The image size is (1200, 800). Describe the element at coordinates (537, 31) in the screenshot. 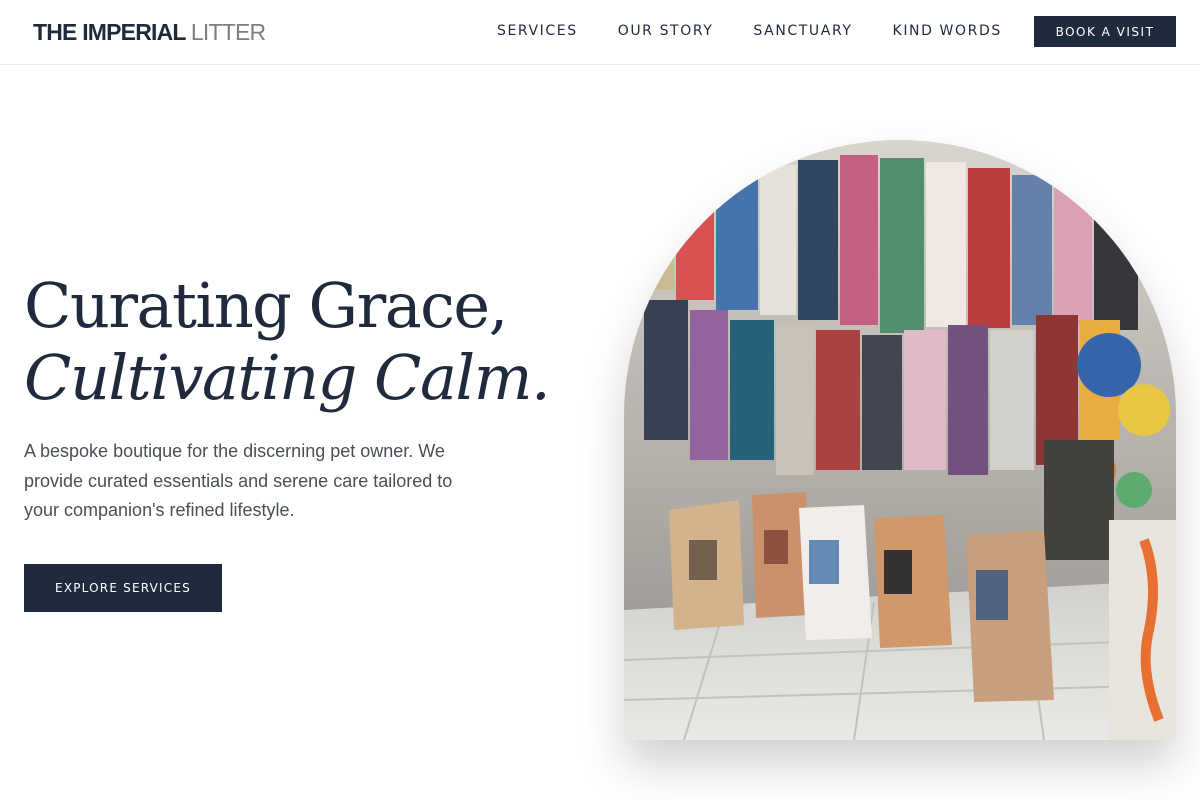

I see `nav-link-services: SERVICES` at that location.